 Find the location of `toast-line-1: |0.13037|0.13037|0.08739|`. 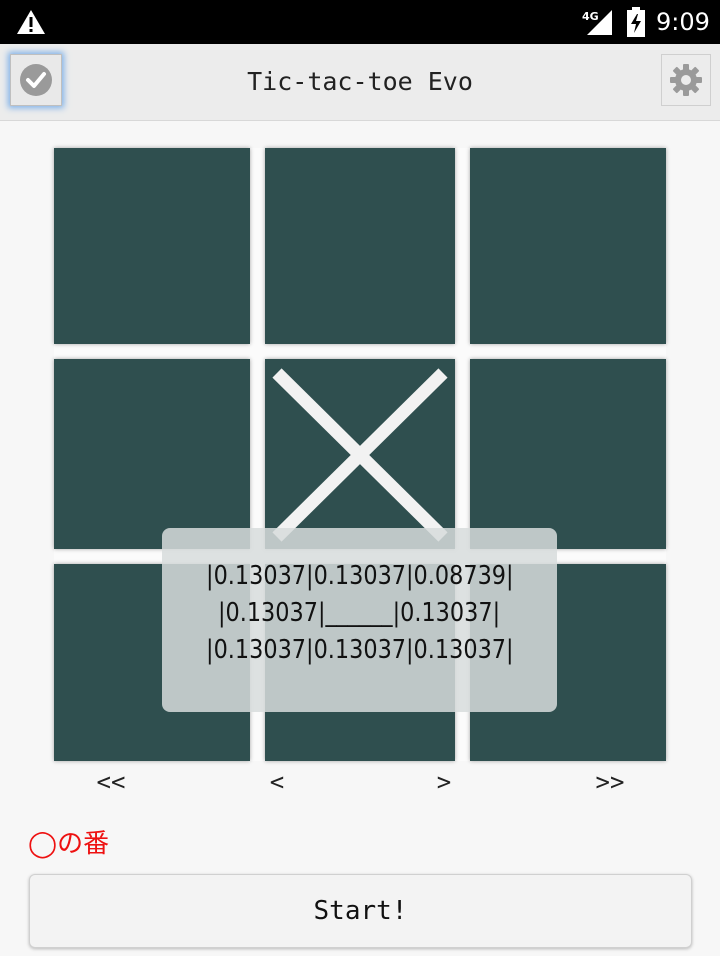

toast-line-1: |0.13037|0.13037|0.08739| is located at coordinates (359, 575).